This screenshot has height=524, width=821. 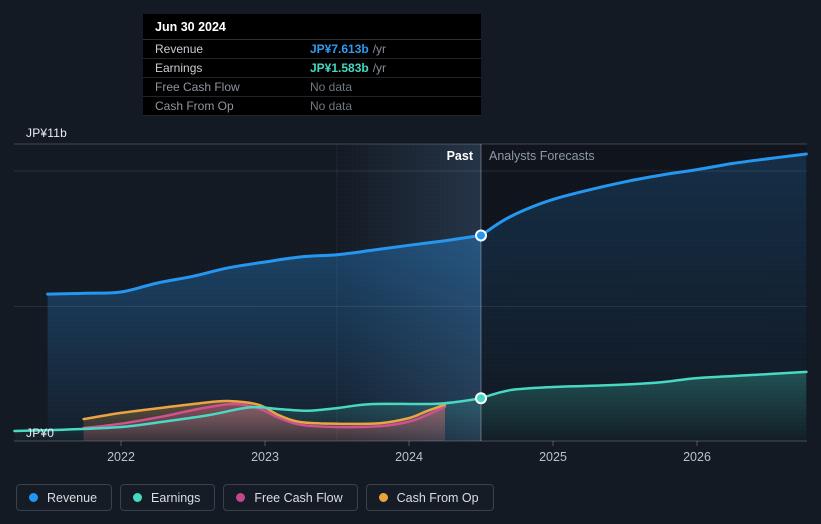 What do you see at coordinates (553, 457) in the screenshot?
I see `x-tick-2025: 2025` at bounding box center [553, 457].